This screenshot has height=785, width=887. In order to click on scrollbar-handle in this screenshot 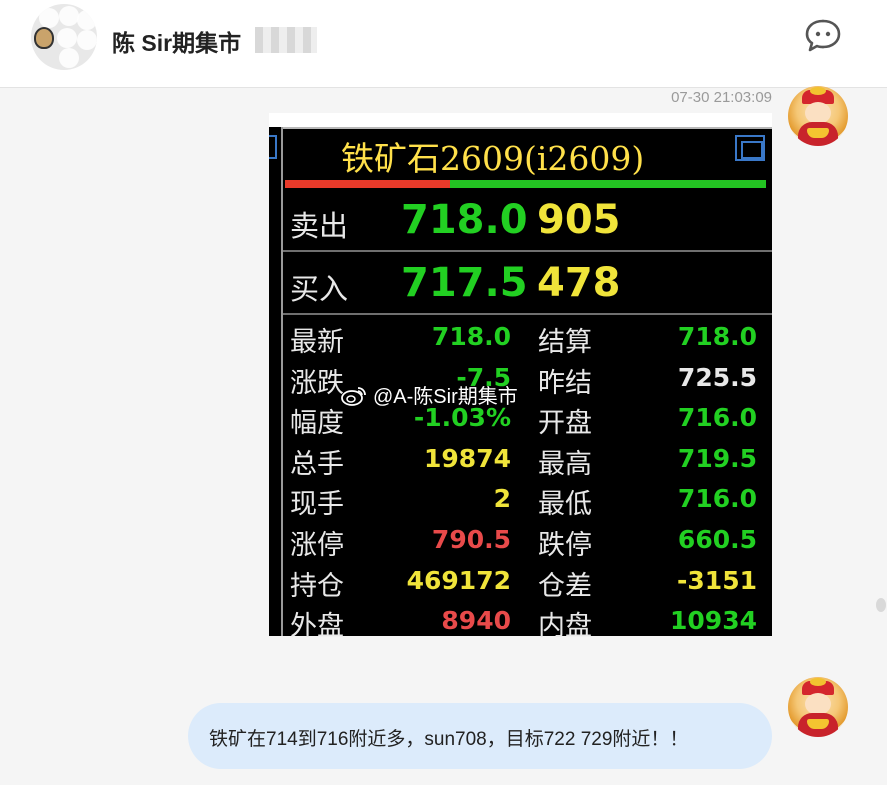, I will do `click(881, 605)`.